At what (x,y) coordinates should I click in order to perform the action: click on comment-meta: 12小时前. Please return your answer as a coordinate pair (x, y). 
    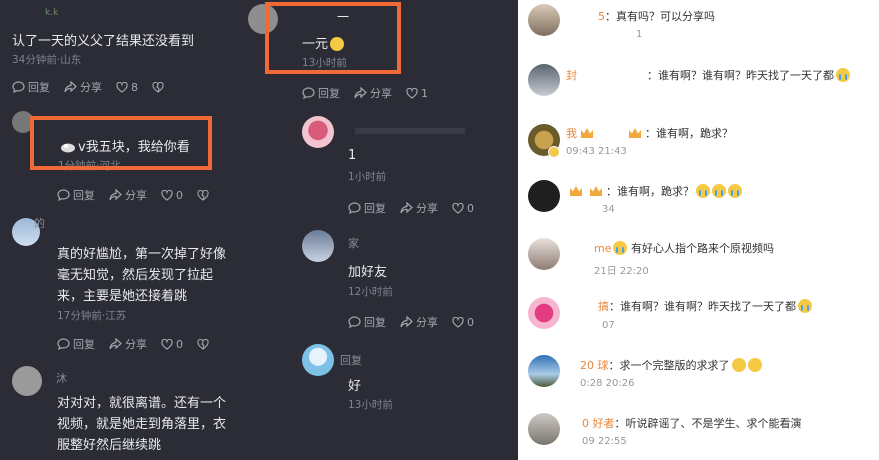
    Looking at the image, I should click on (370, 292).